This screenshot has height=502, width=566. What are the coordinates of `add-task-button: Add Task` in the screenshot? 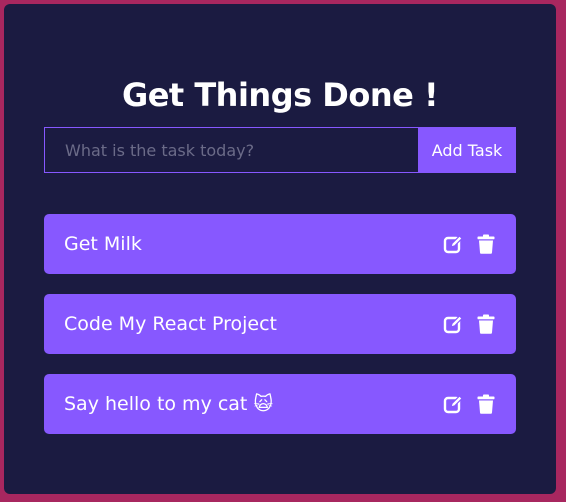 It's located at (467, 150).